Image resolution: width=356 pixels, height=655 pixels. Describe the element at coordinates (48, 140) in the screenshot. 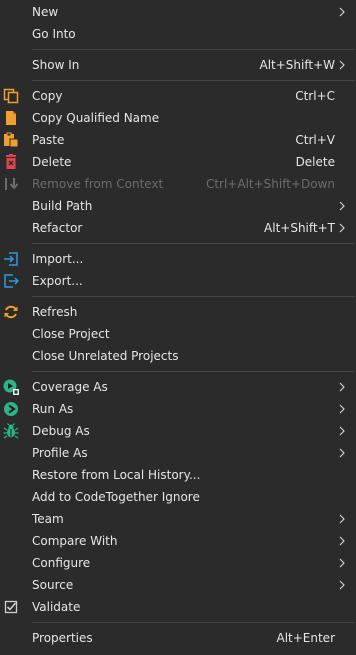

I see `menu-item-label: Paste` at that location.